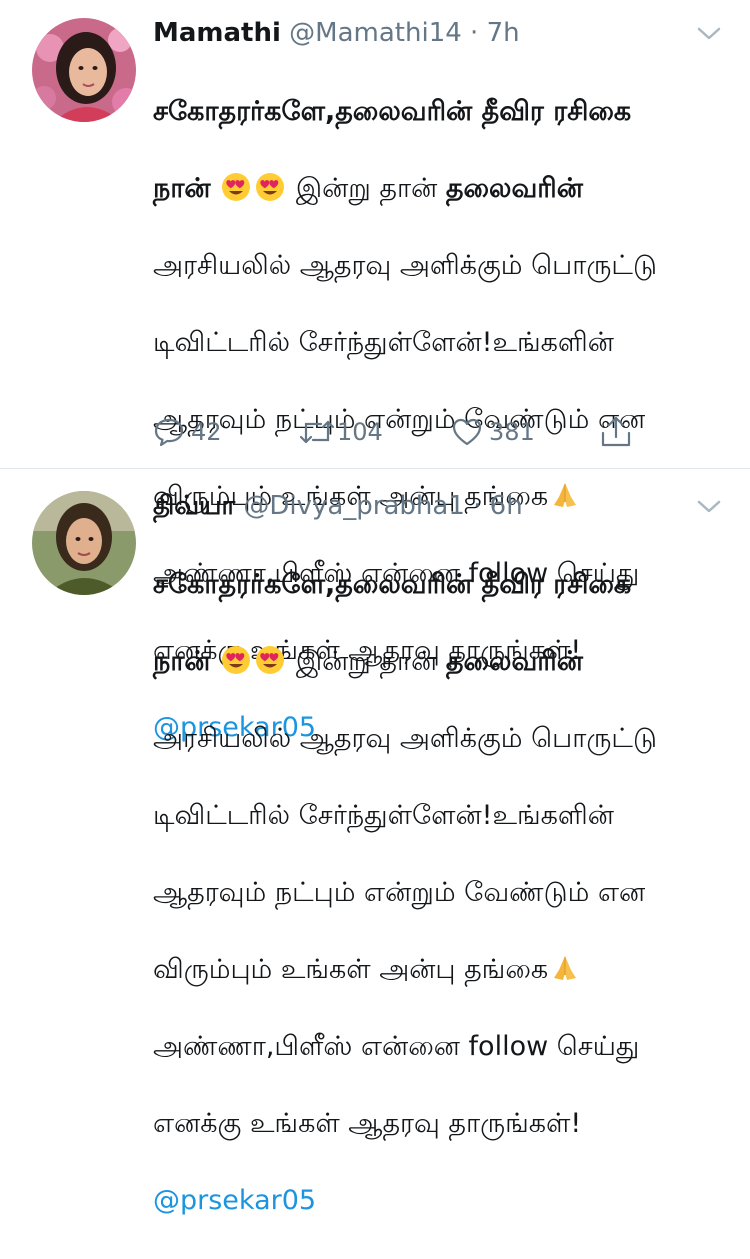 The image size is (750, 1259). I want to click on retweet-count: 104, so click(360, 432).